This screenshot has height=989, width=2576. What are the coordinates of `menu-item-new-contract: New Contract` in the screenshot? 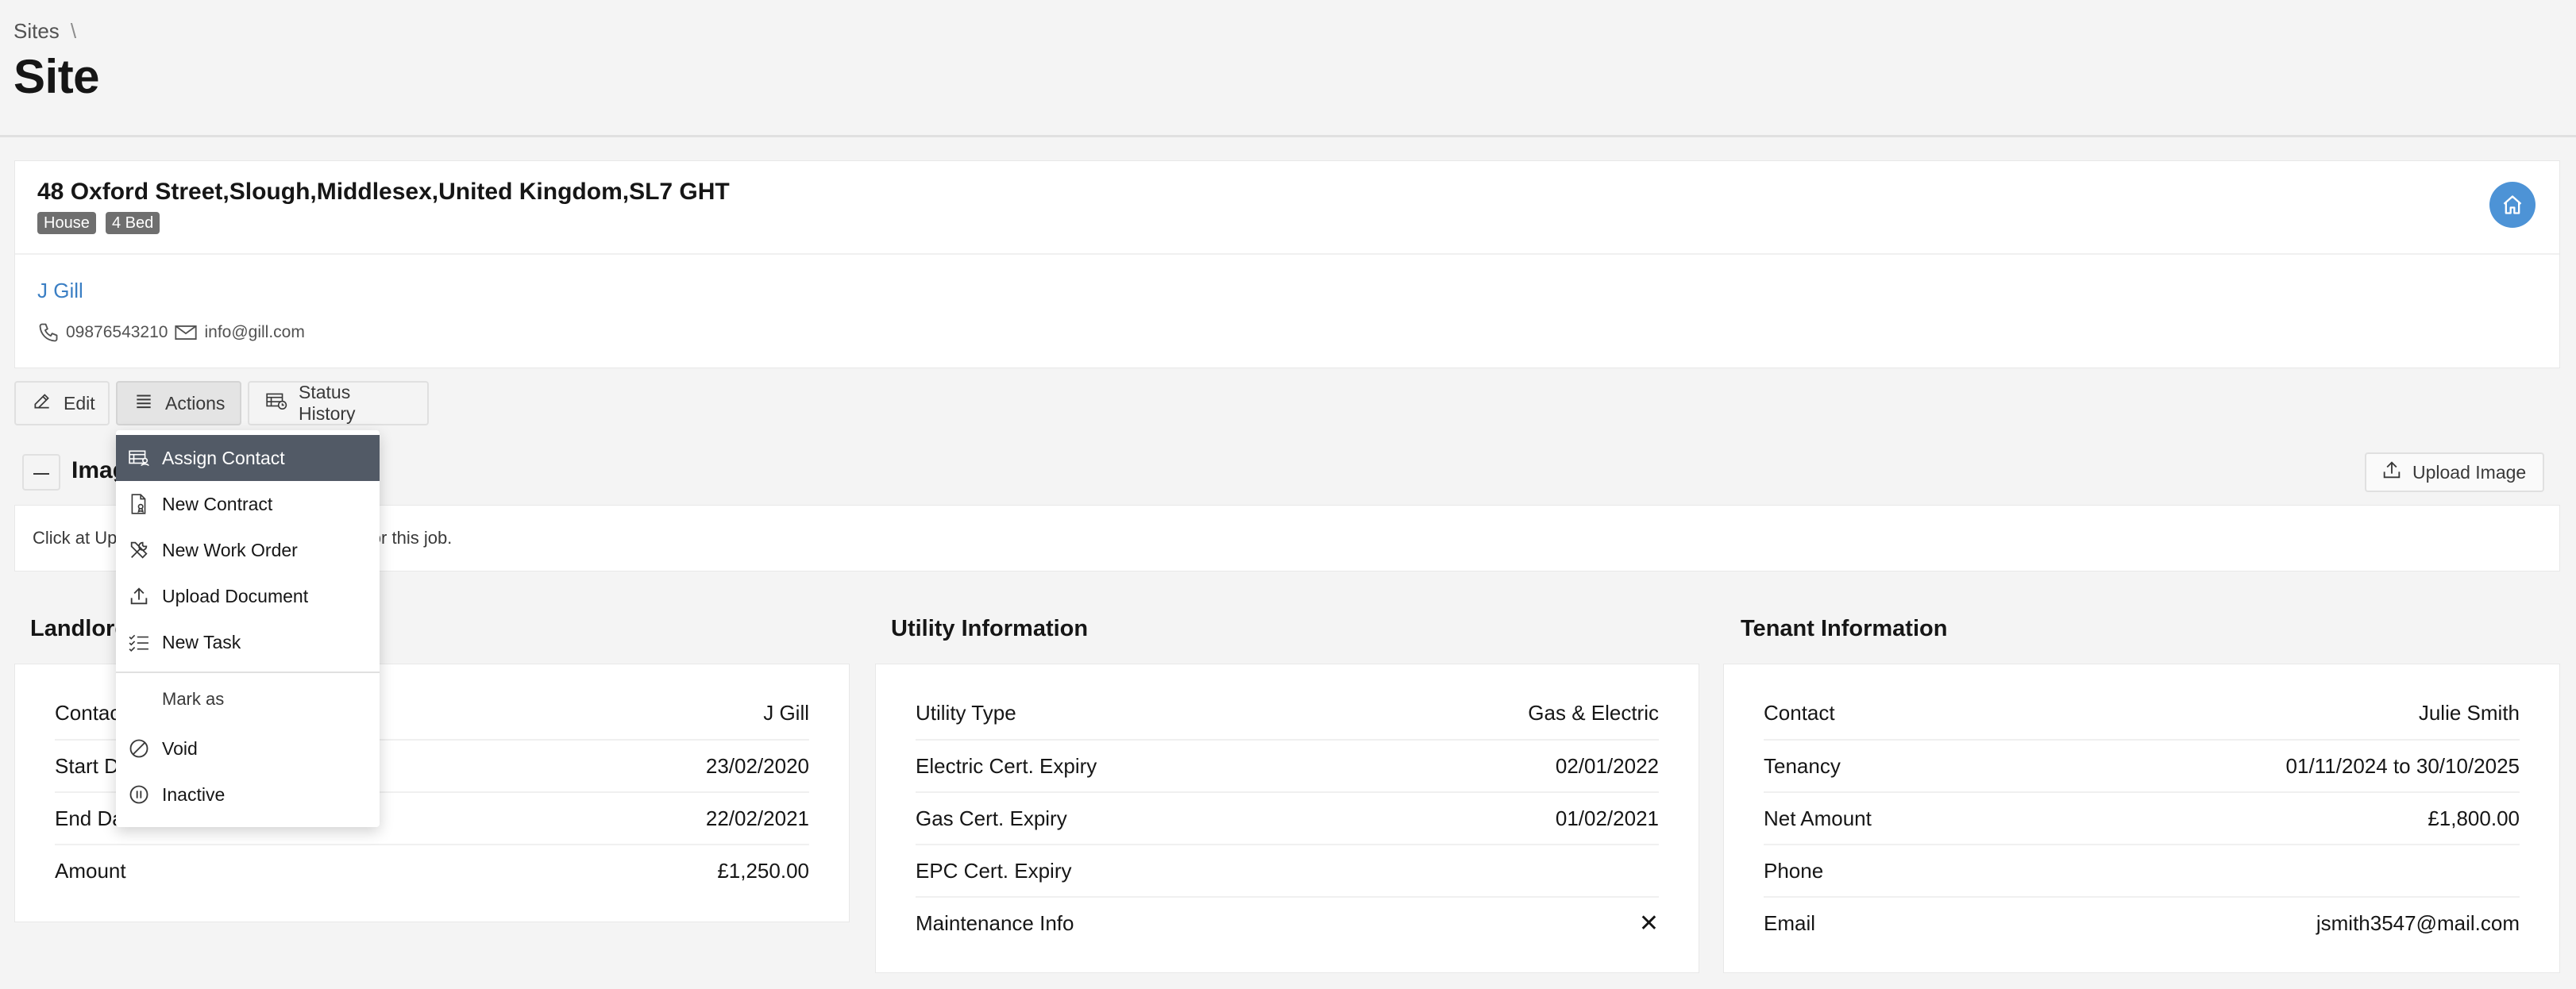 It's located at (248, 504).